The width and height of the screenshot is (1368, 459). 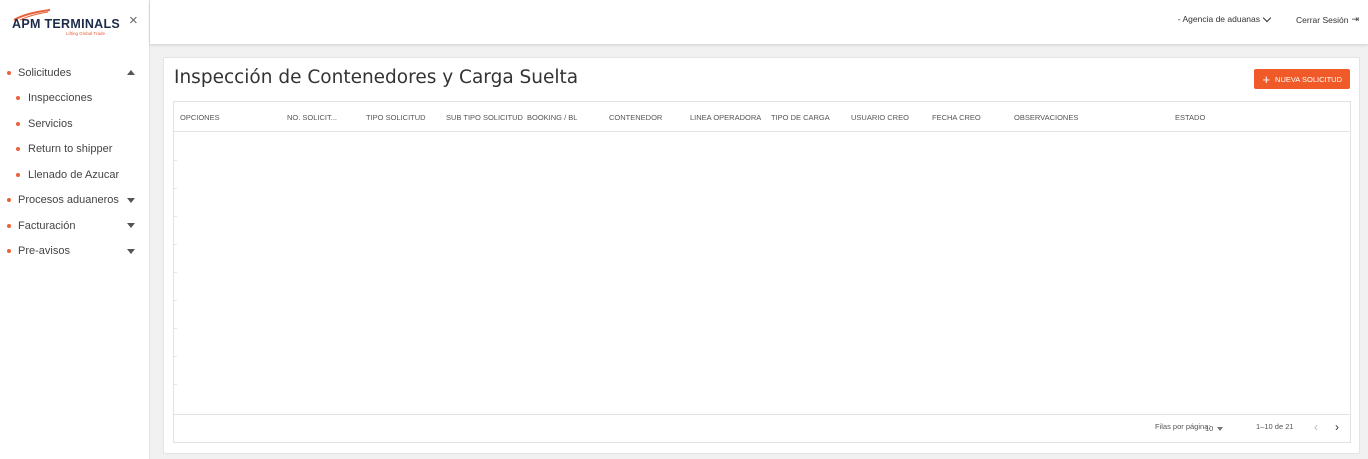 What do you see at coordinates (1209, 428) in the screenshot?
I see `rows-per-page-value: 10` at bounding box center [1209, 428].